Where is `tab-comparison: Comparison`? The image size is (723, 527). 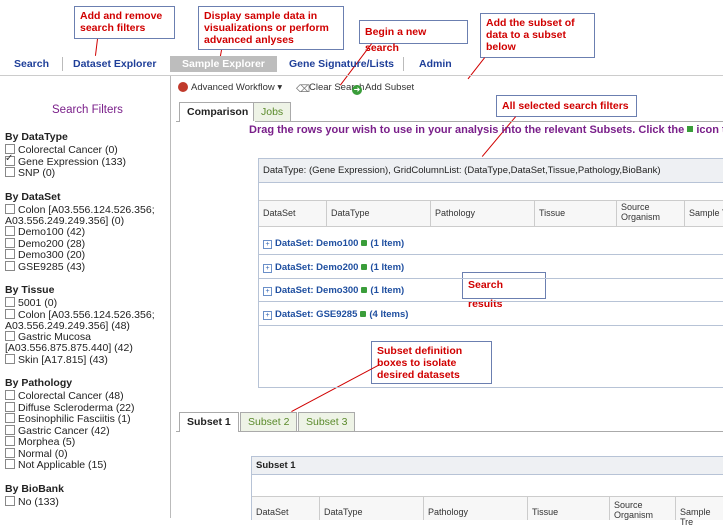 tab-comparison: Comparison is located at coordinates (218, 112).